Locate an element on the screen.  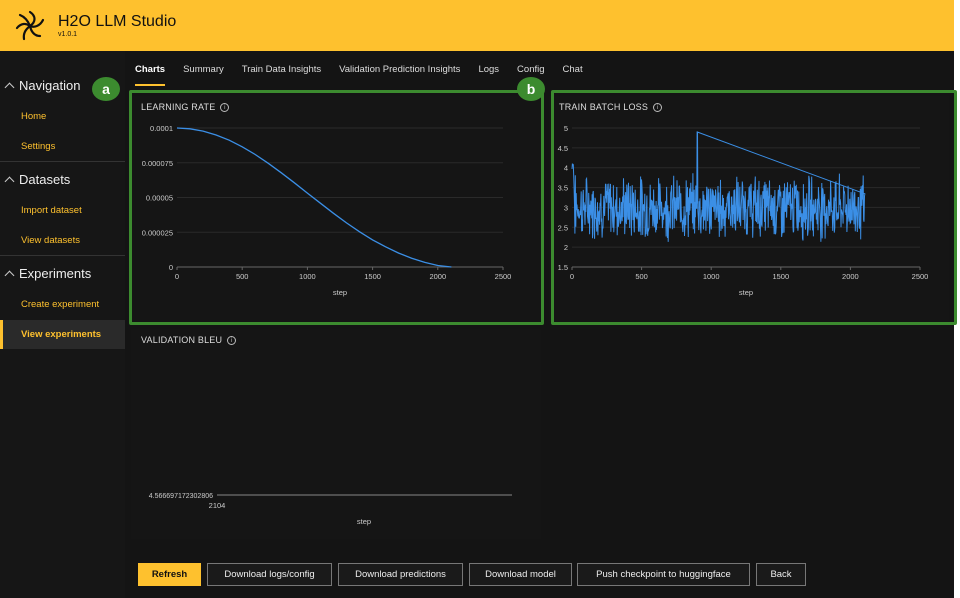
download-logs-button: Download logs/config is located at coordinates (269, 574).